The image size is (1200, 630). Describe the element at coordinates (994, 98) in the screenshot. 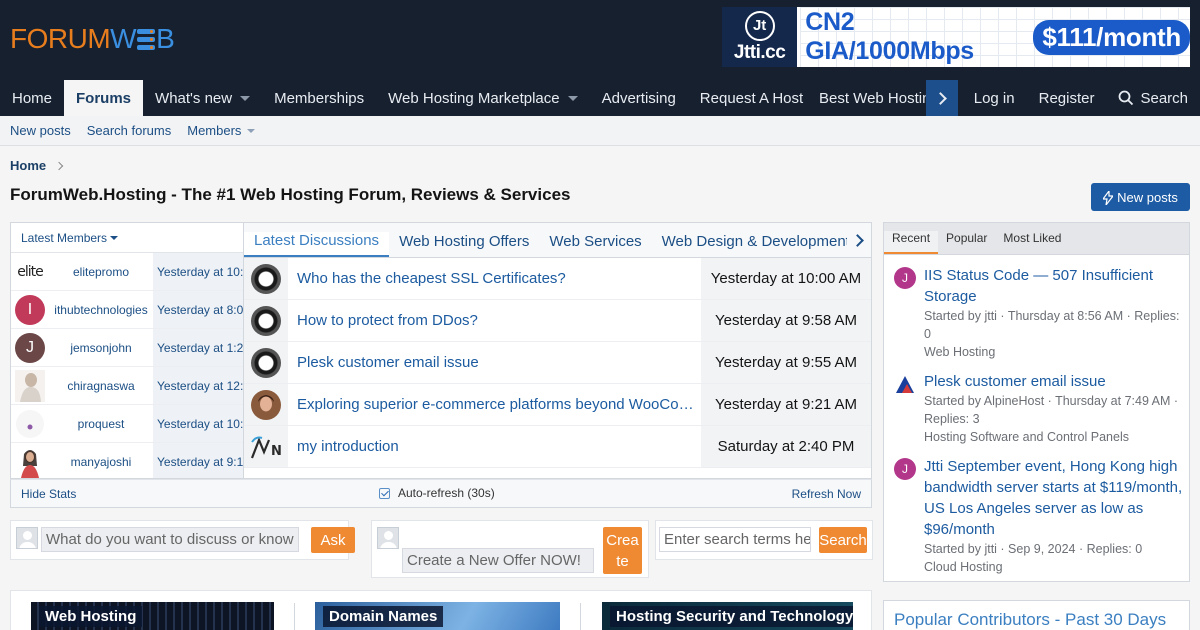

I see `login-link: Log in` at that location.